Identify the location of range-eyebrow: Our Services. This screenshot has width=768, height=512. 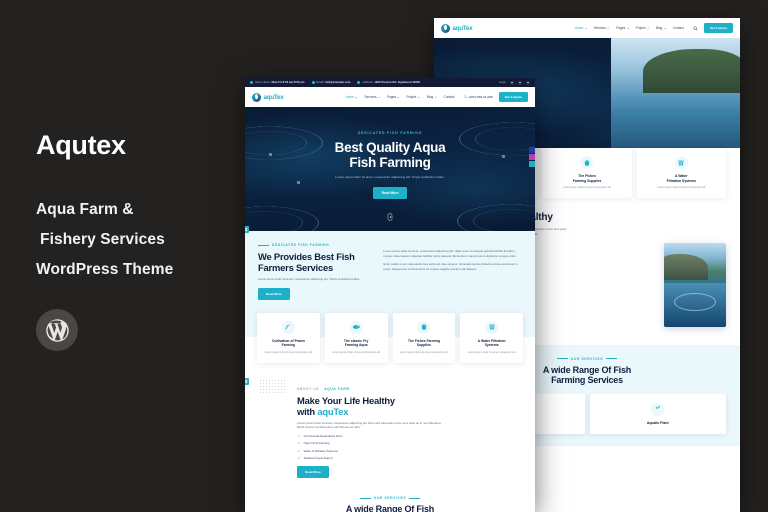
(390, 497).